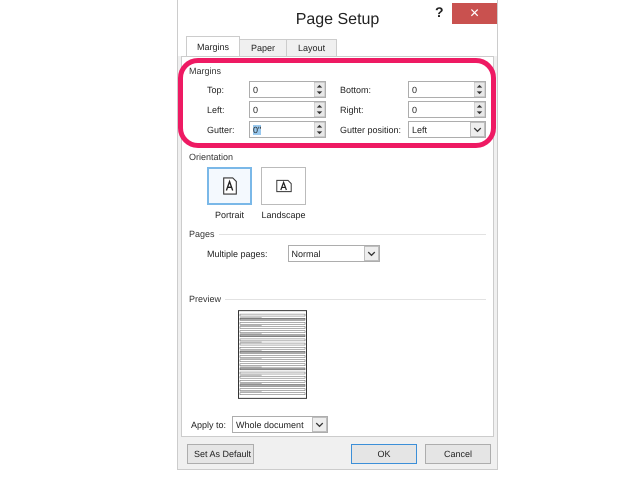 This screenshot has width=640, height=480. What do you see at coordinates (205, 299) in the screenshot?
I see `group-label: Preview` at bounding box center [205, 299].